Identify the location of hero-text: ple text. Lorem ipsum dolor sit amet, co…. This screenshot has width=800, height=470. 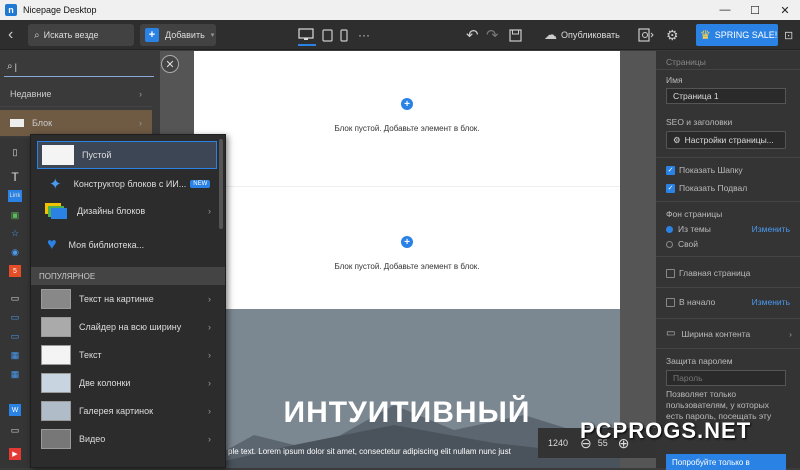
(393, 451).